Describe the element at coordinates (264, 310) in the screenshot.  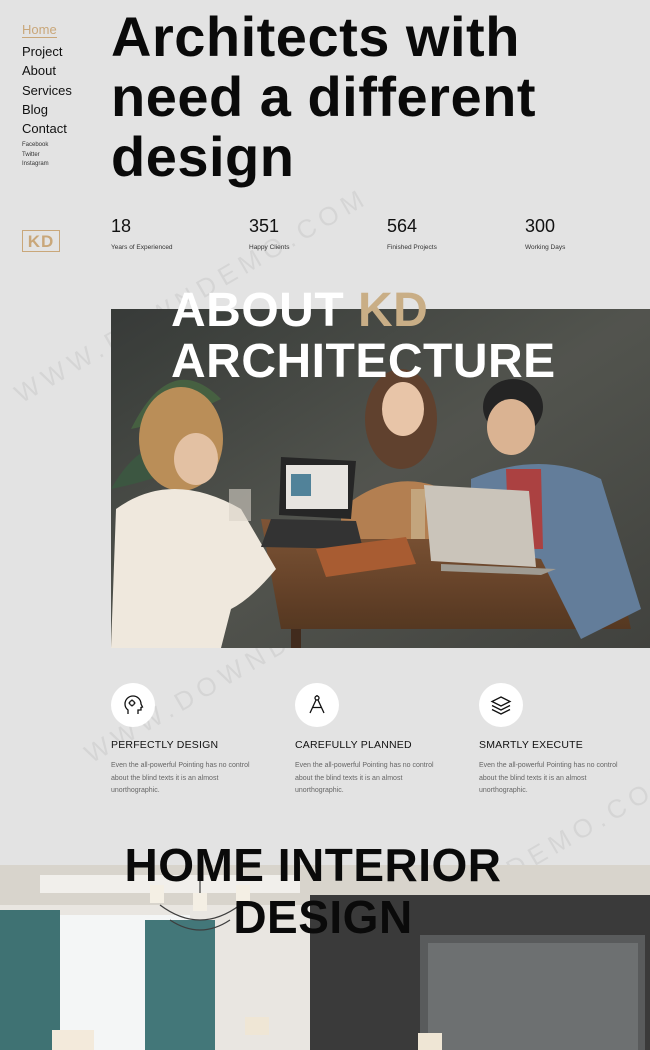
I see `about-title-text: ABOUT` at that location.